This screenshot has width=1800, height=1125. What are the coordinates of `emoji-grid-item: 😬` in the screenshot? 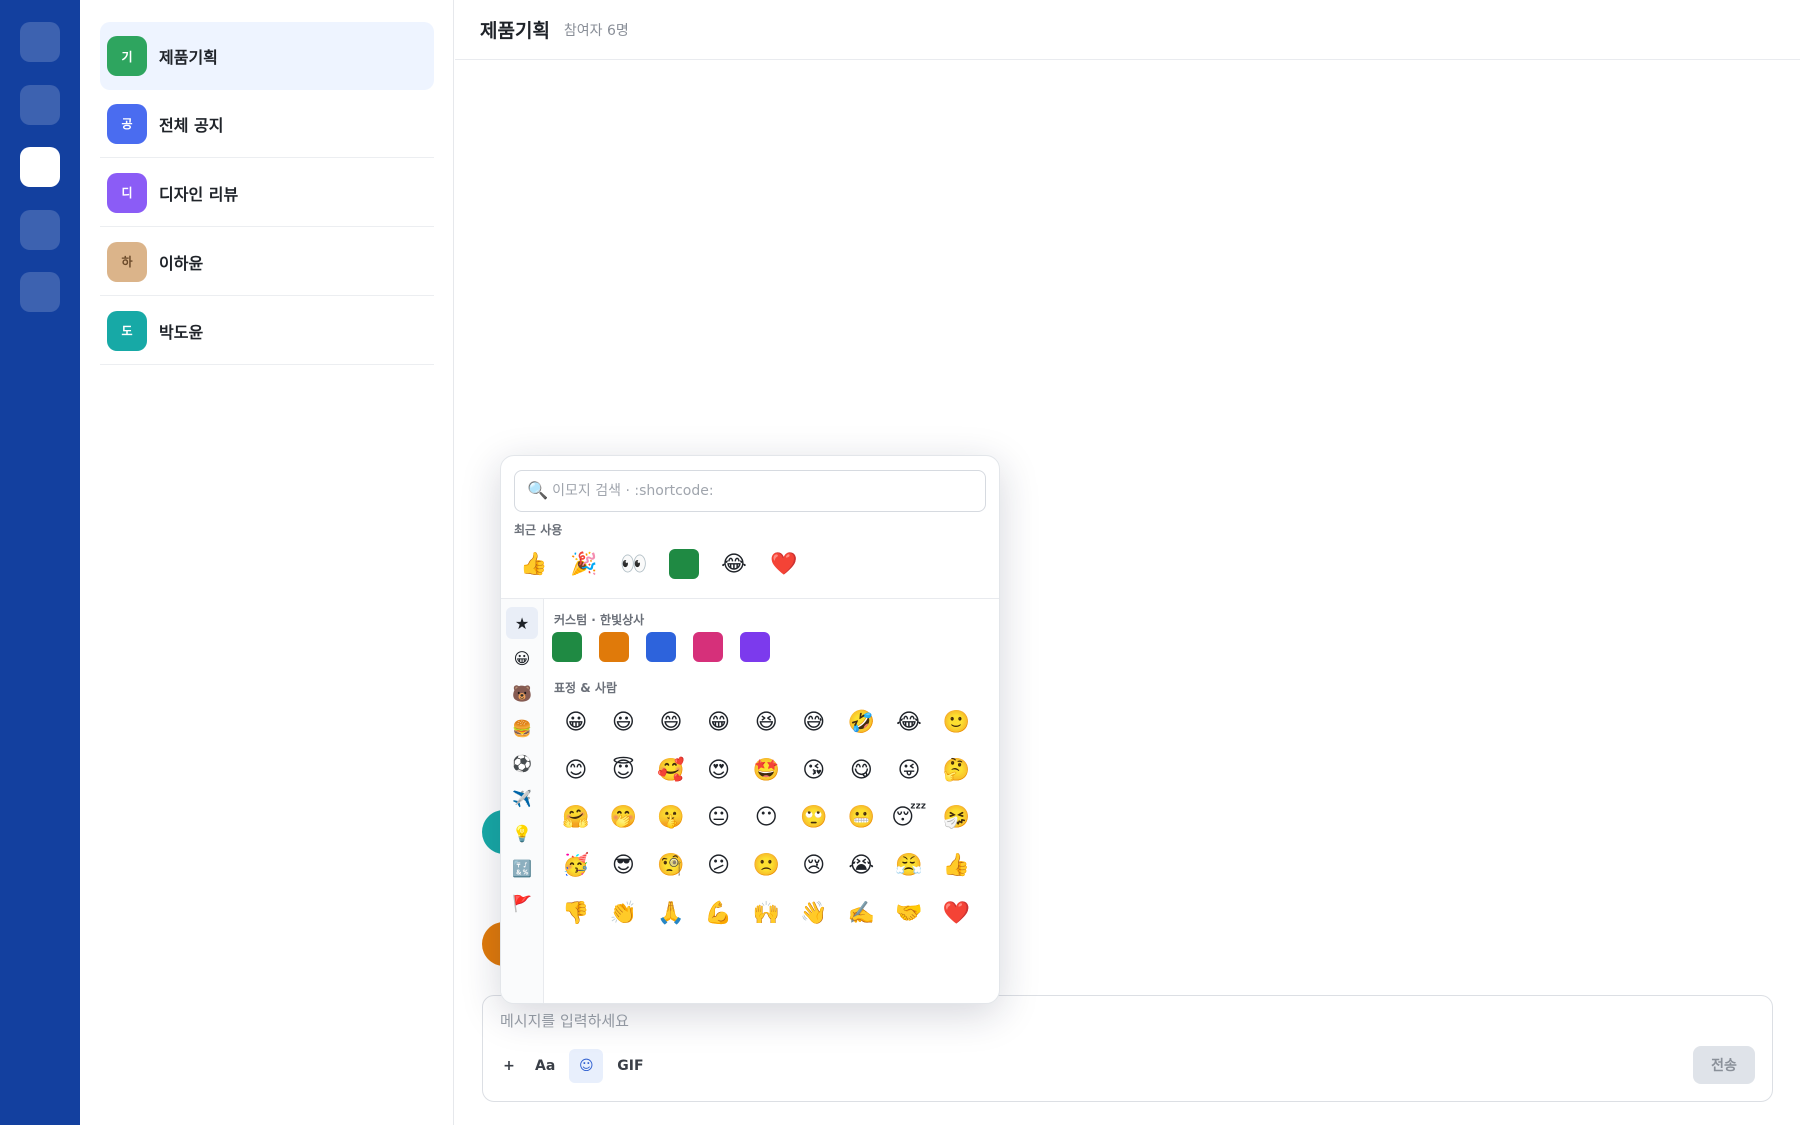 It's located at (862, 818).